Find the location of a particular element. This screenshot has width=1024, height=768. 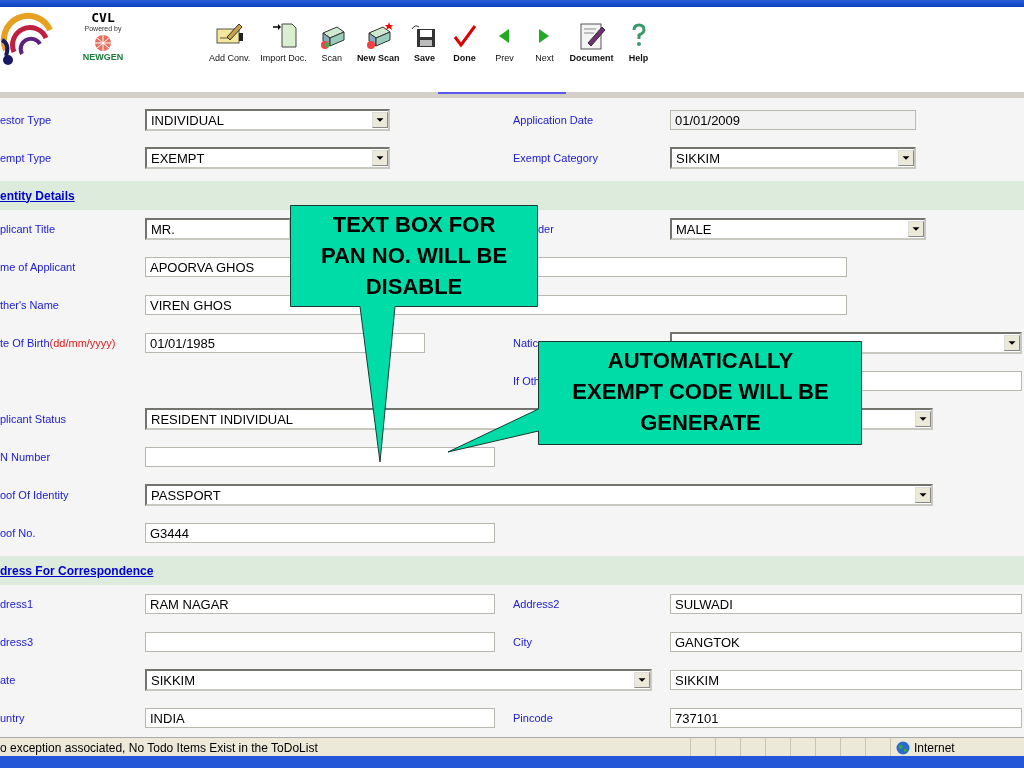

field-label: City is located at coordinates (522, 642).